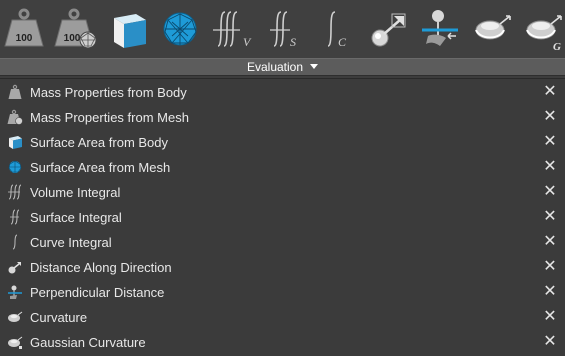  Describe the element at coordinates (388, 29) in the screenshot. I see `distance-along-direction-icon` at that location.